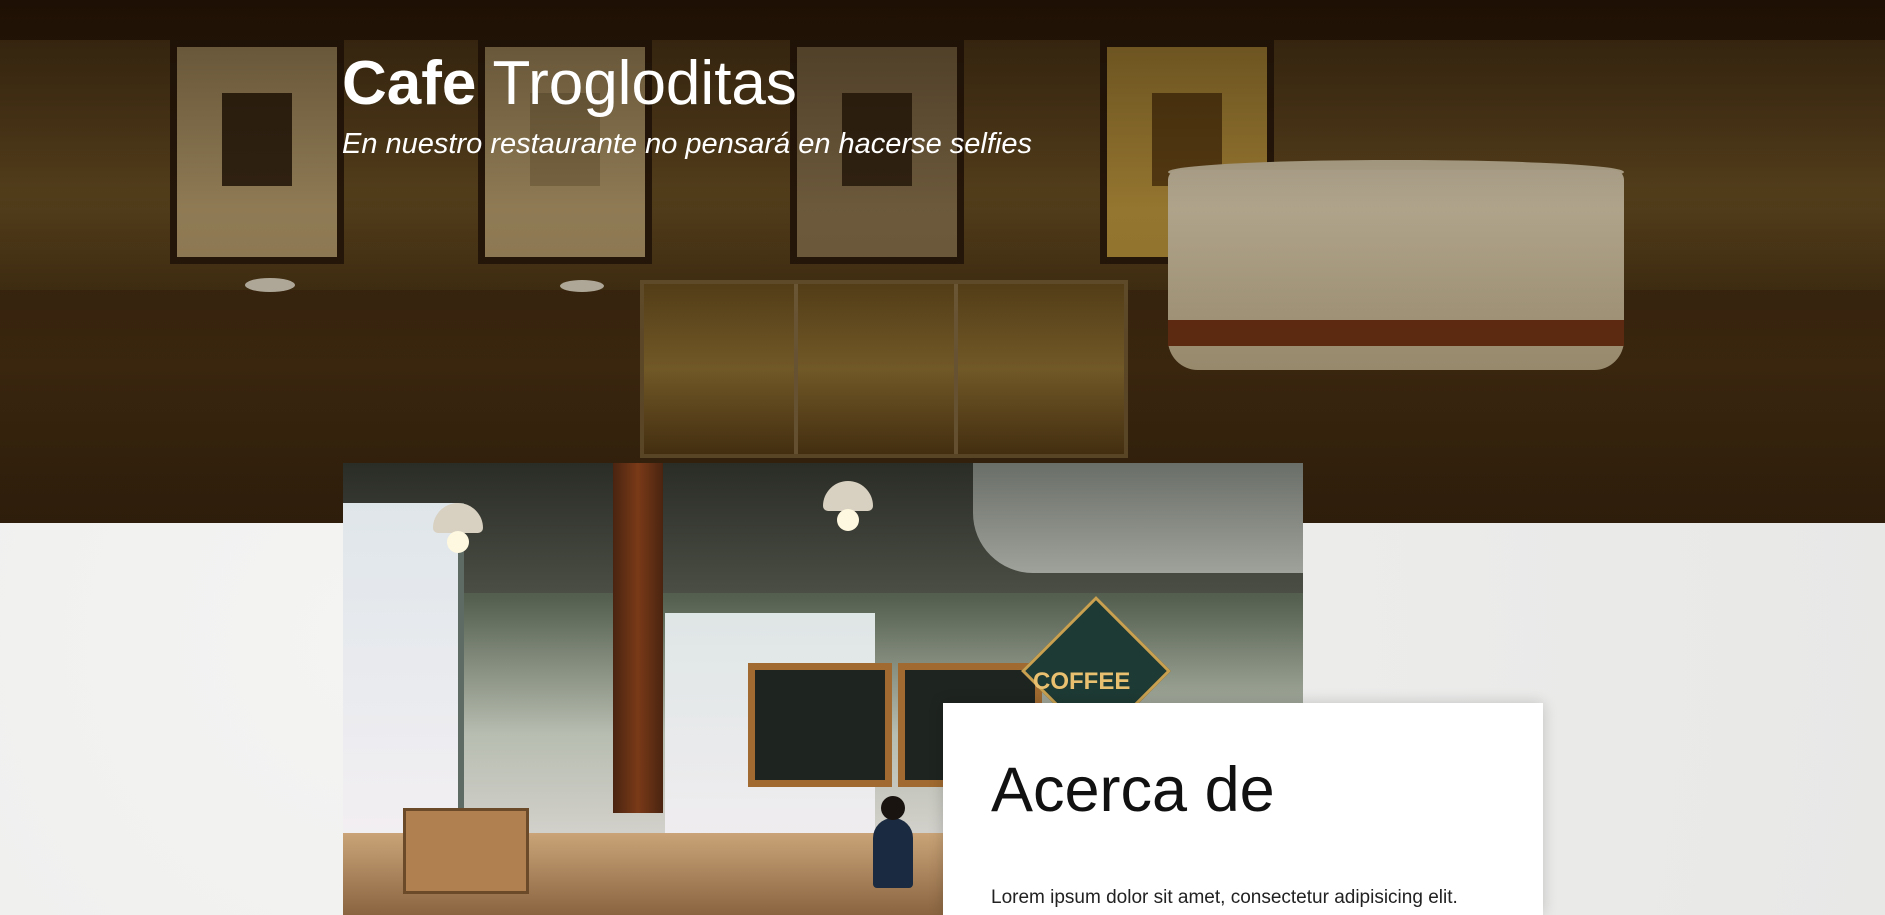 The image size is (1885, 915). Describe the element at coordinates (644, 83) in the screenshot. I see `site-title-rest: Trogloditas` at that location.